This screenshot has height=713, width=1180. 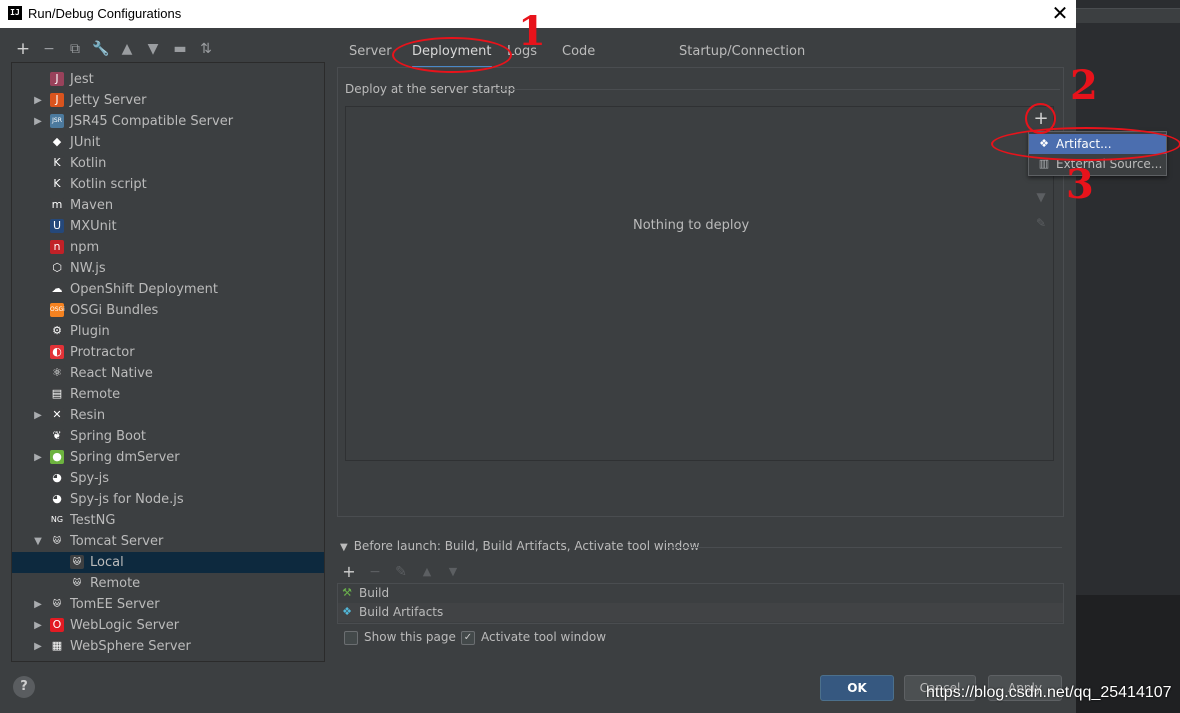 I want to click on tree-item-label: Kotlin, so click(x=88, y=163).